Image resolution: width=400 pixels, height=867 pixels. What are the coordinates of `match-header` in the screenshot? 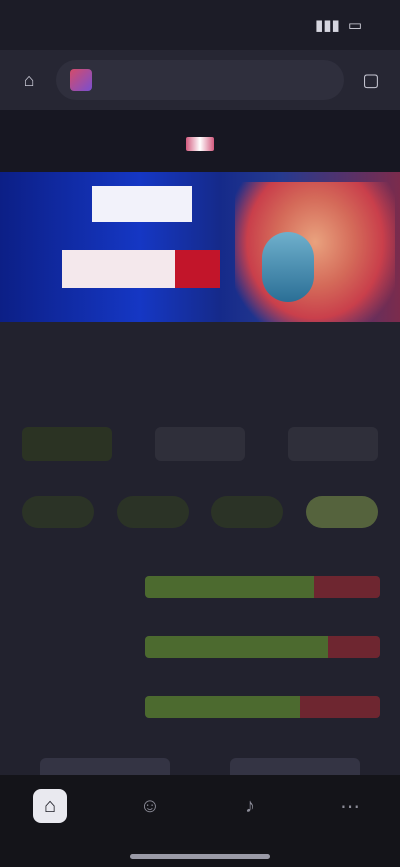 It's located at (200, 141).